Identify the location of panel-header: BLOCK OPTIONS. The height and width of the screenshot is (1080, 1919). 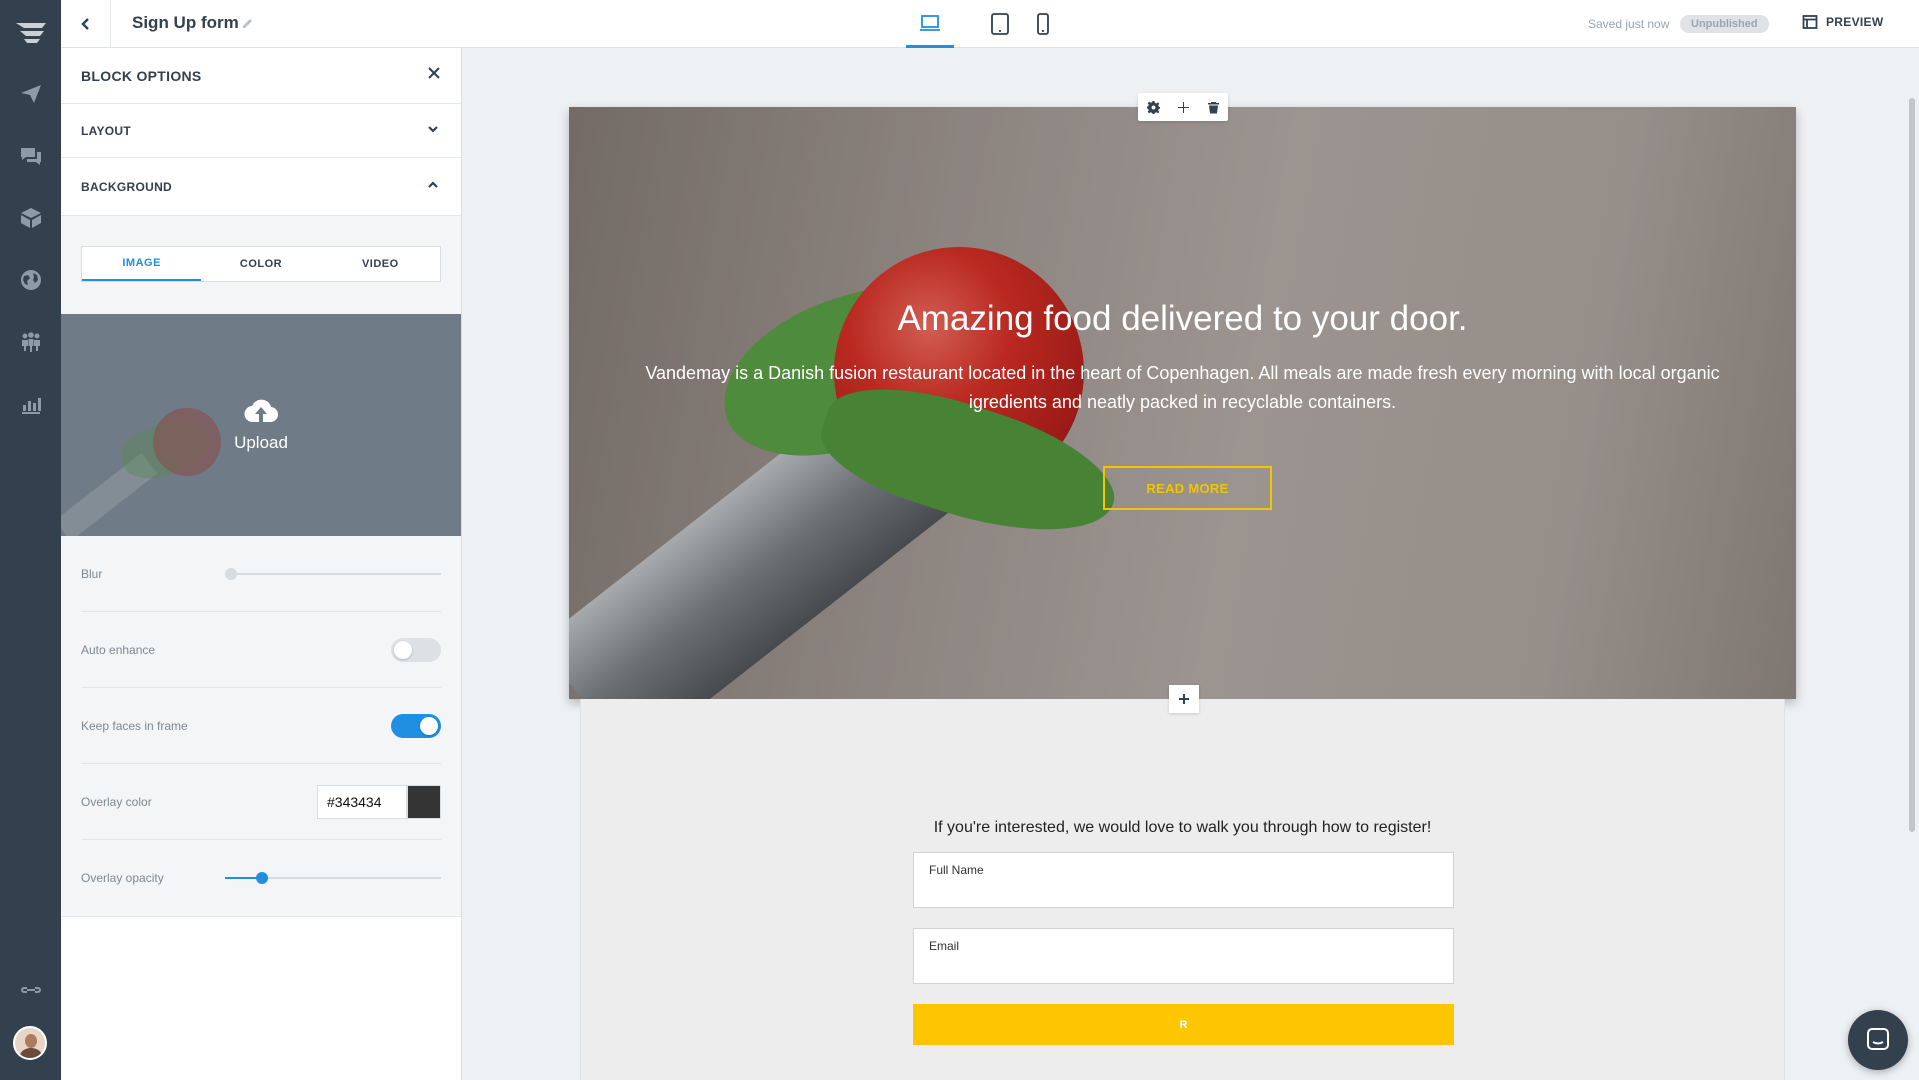
(261, 76).